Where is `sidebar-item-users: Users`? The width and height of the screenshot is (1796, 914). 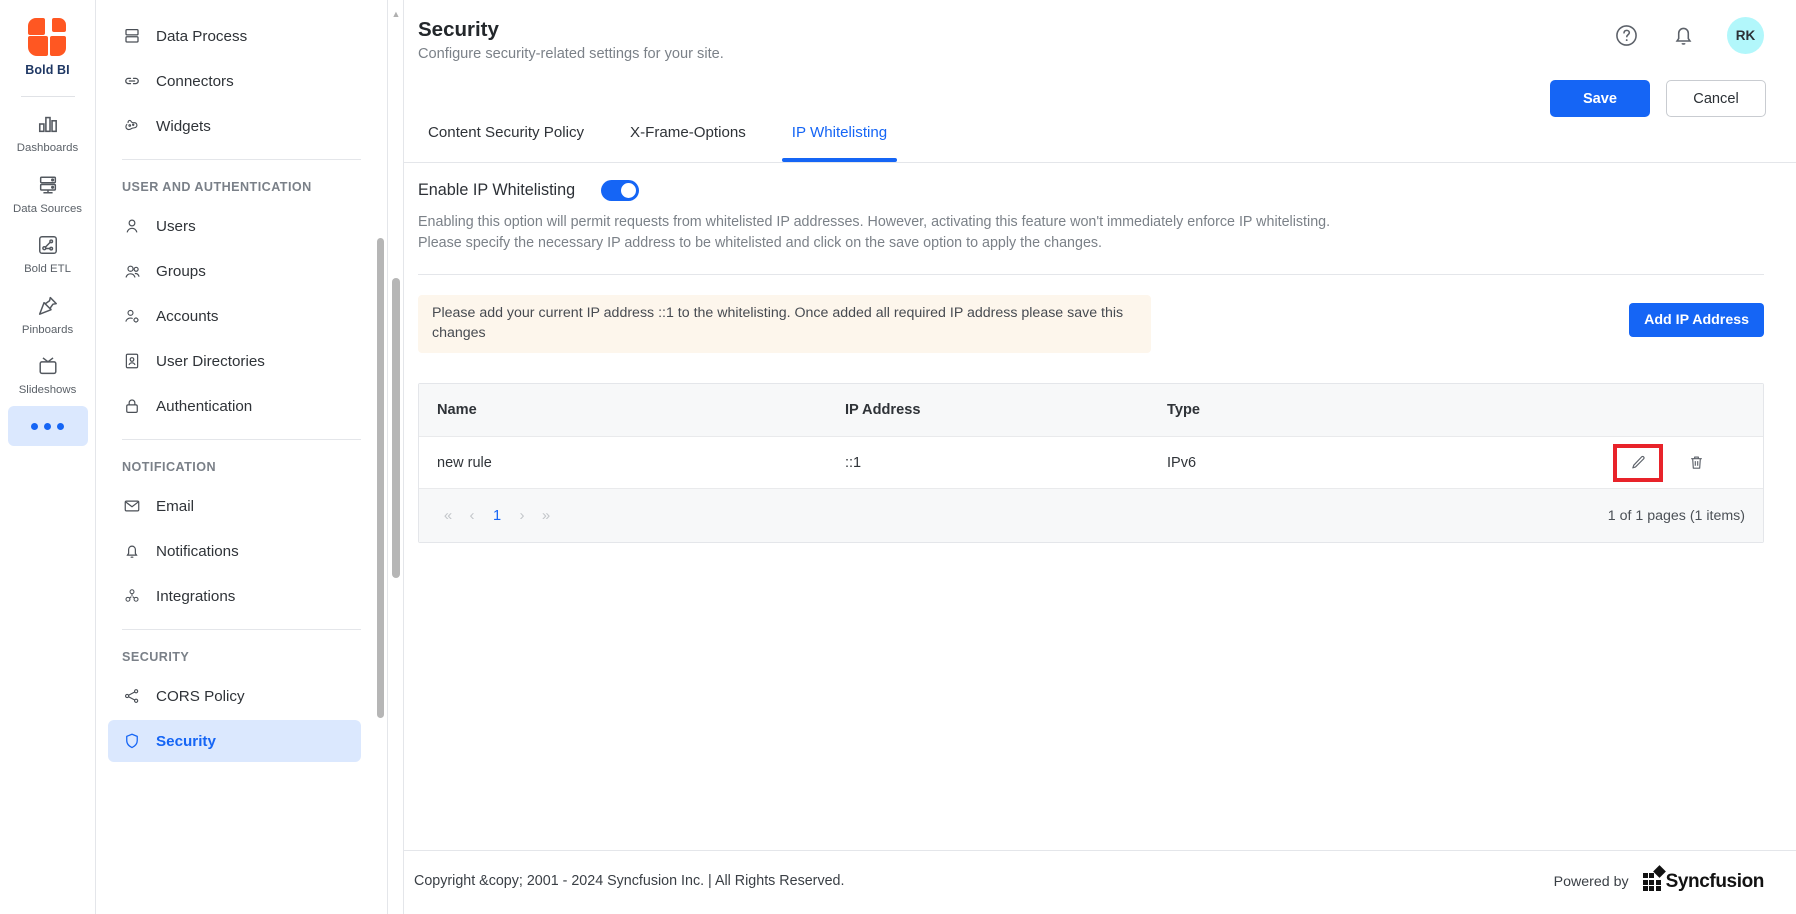
sidebar-item-users: Users is located at coordinates (234, 226).